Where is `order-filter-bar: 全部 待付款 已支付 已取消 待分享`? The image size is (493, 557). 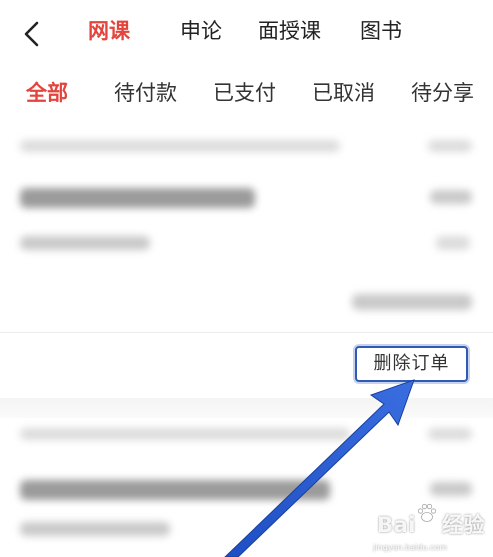
order-filter-bar: 全部 待付款 已支付 已取消 待分享 is located at coordinates (246, 93).